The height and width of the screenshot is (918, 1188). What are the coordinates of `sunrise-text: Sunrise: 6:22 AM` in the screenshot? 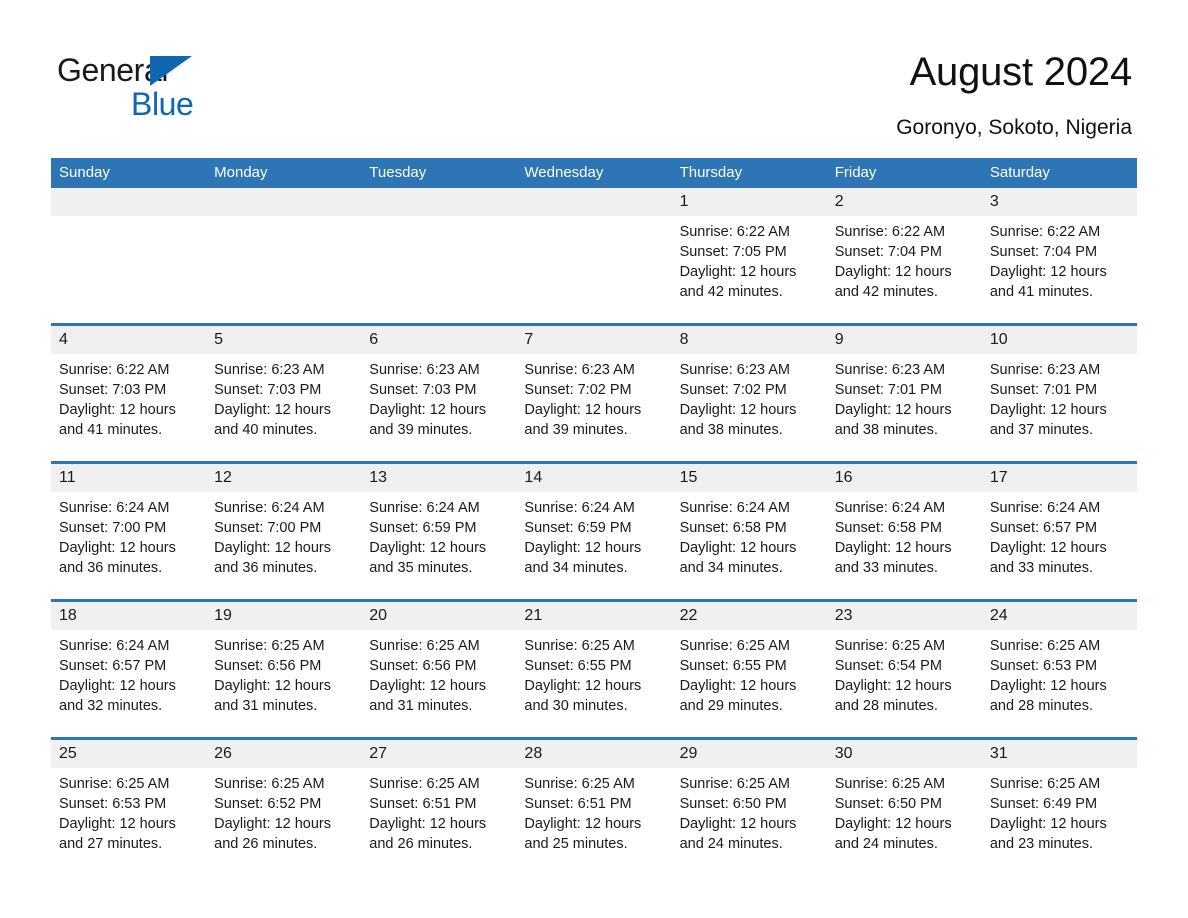 It's located at (114, 370).